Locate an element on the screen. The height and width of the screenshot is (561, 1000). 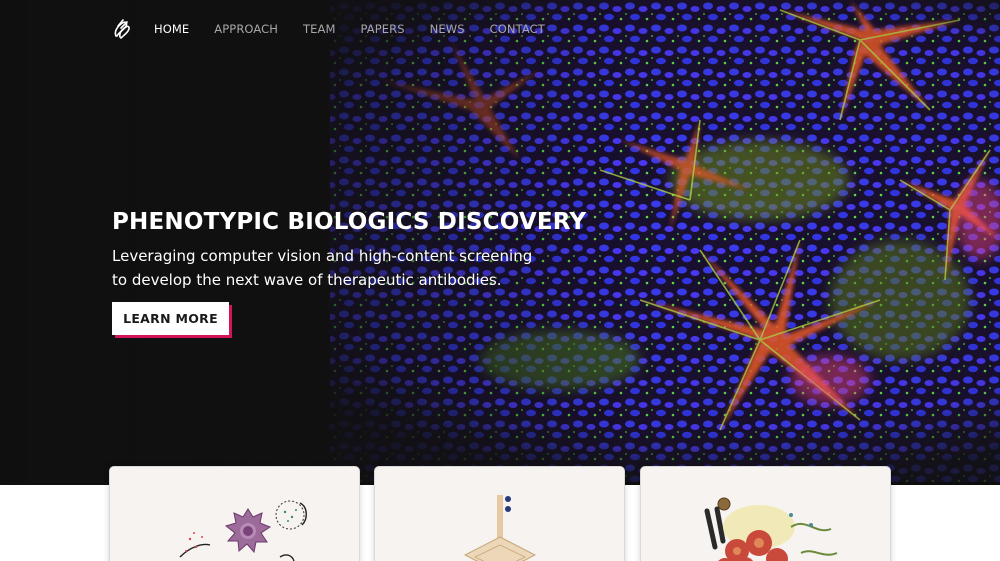
learn-more-button: LEARN MORE is located at coordinates (170, 318).